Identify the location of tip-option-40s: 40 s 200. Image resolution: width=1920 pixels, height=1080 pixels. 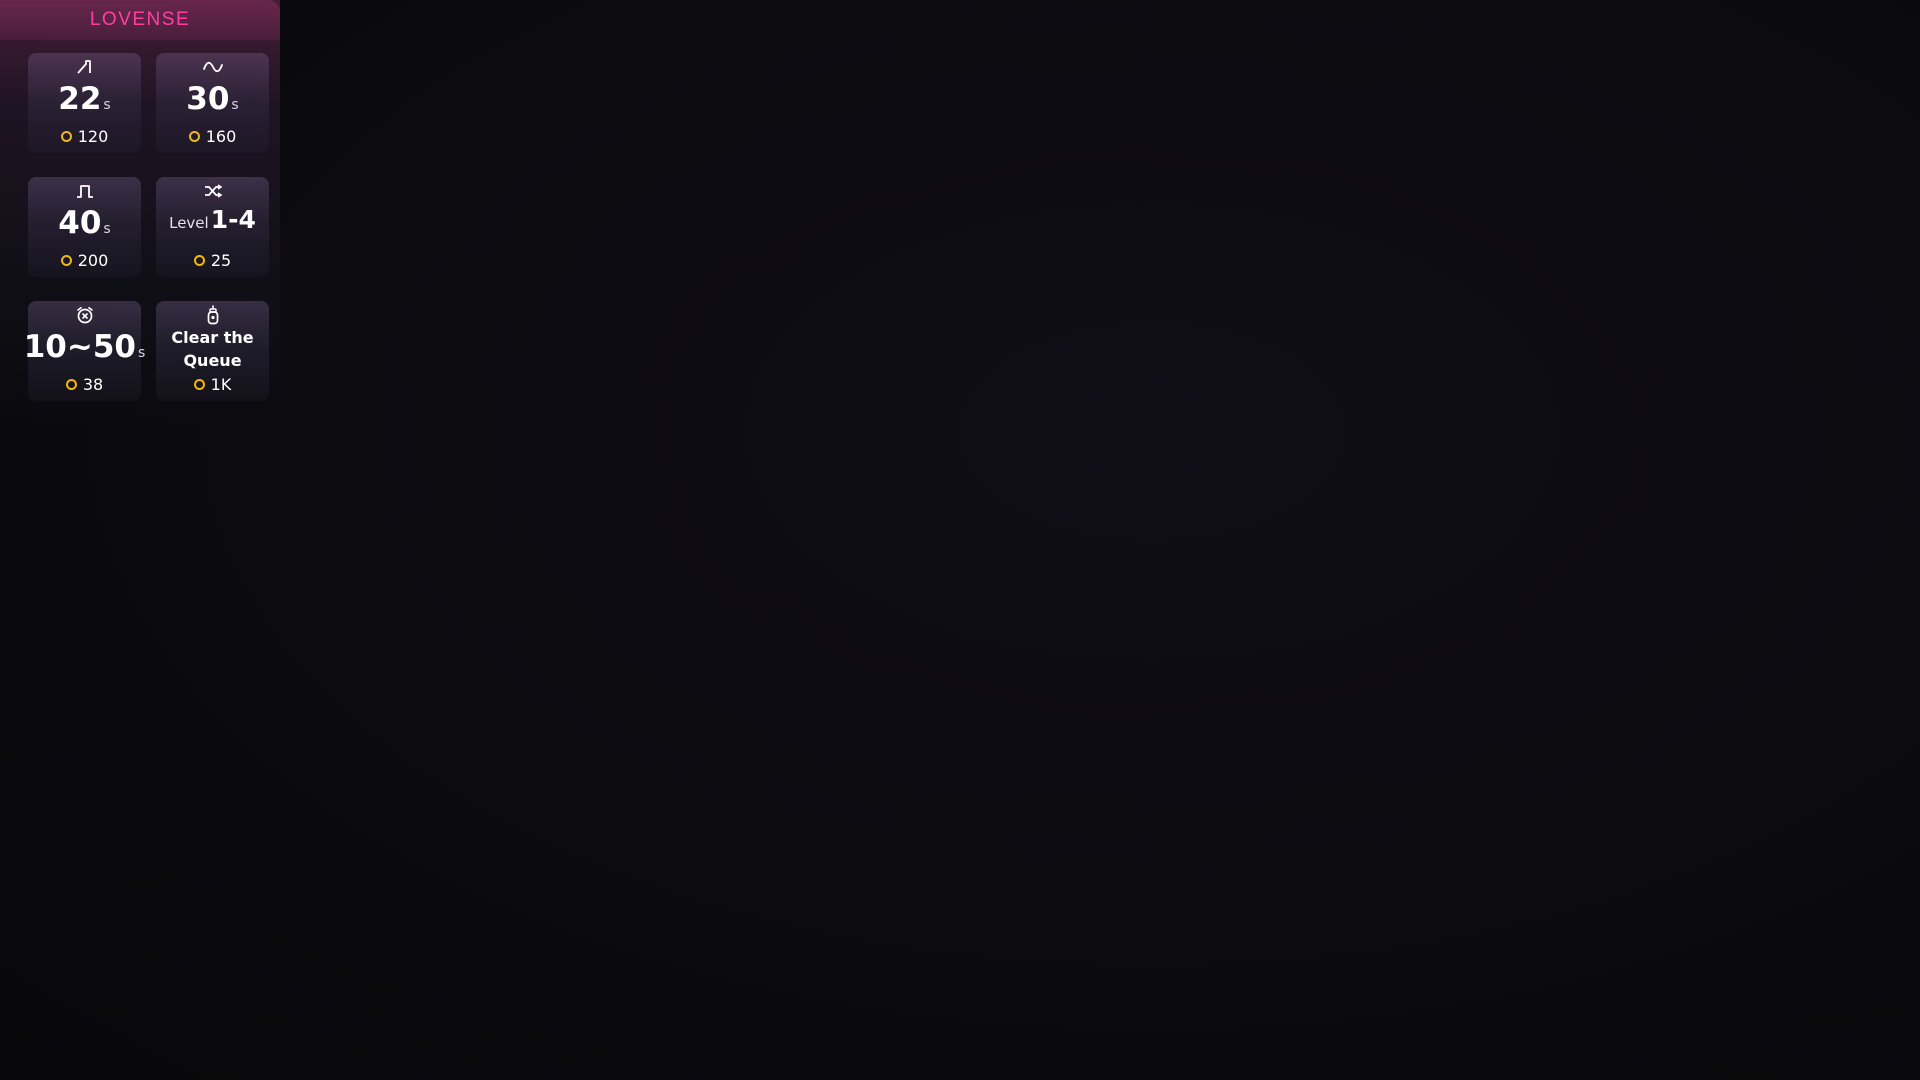
(84, 227).